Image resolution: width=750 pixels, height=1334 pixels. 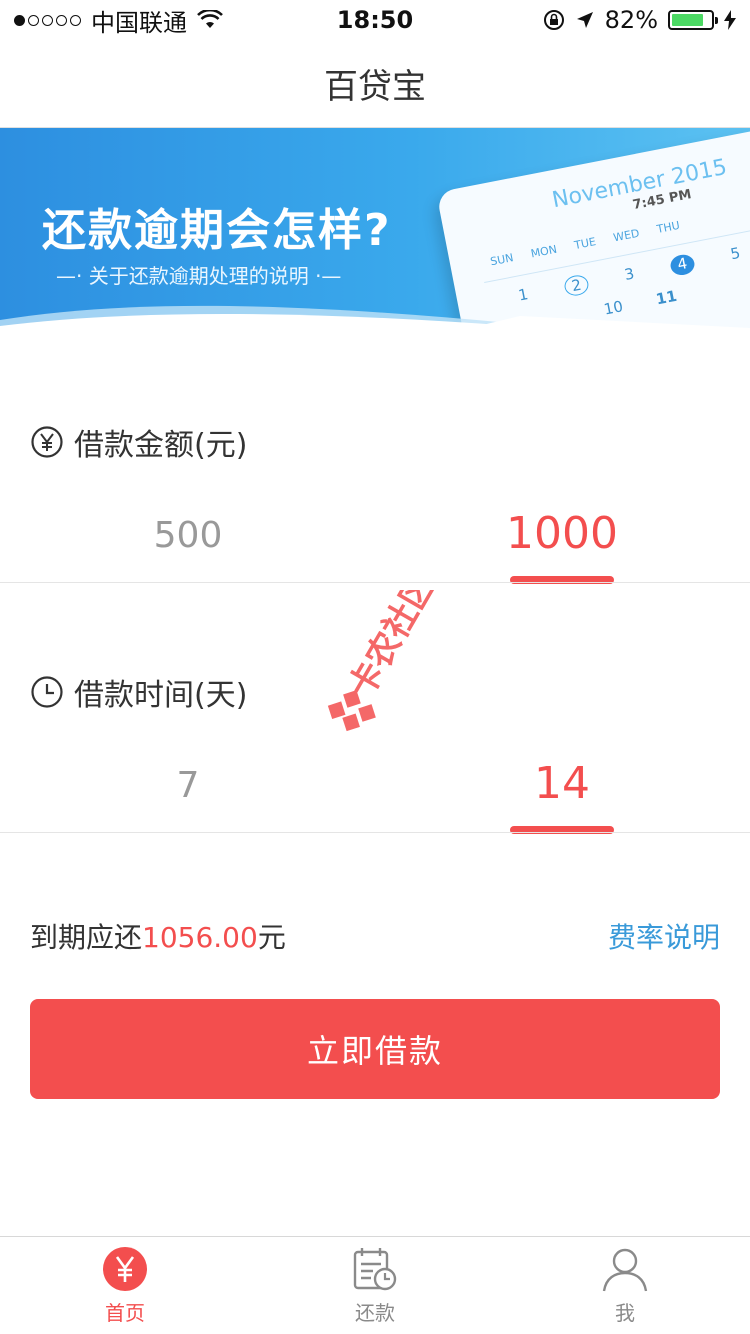 I want to click on due-prefix: 到期应还, so click(x=86, y=937).